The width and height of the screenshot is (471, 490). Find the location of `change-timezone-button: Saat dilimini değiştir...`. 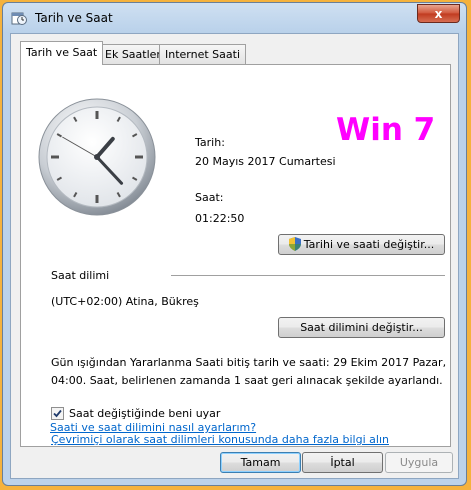

change-timezone-button: Saat dilimini değiştir... is located at coordinates (361, 327).